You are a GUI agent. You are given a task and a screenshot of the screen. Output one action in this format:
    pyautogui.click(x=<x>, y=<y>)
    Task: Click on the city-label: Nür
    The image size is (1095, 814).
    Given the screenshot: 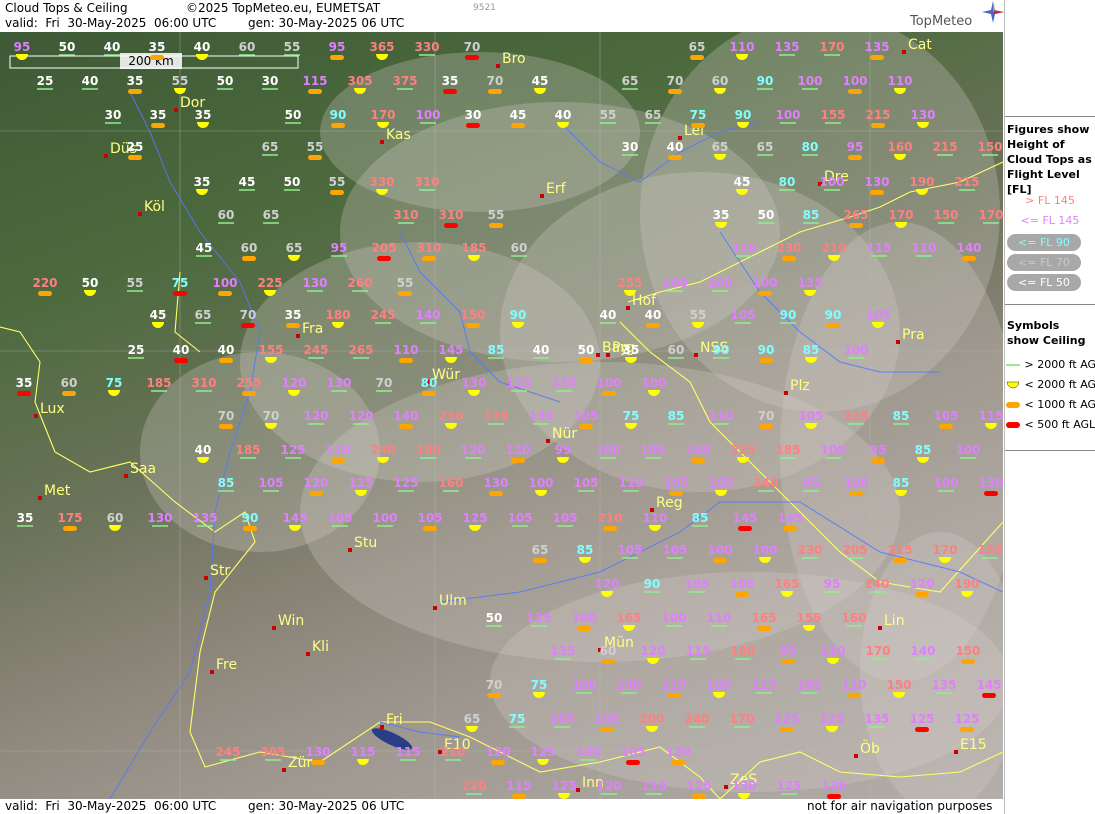 What is the action you would take?
    pyautogui.click(x=564, y=434)
    